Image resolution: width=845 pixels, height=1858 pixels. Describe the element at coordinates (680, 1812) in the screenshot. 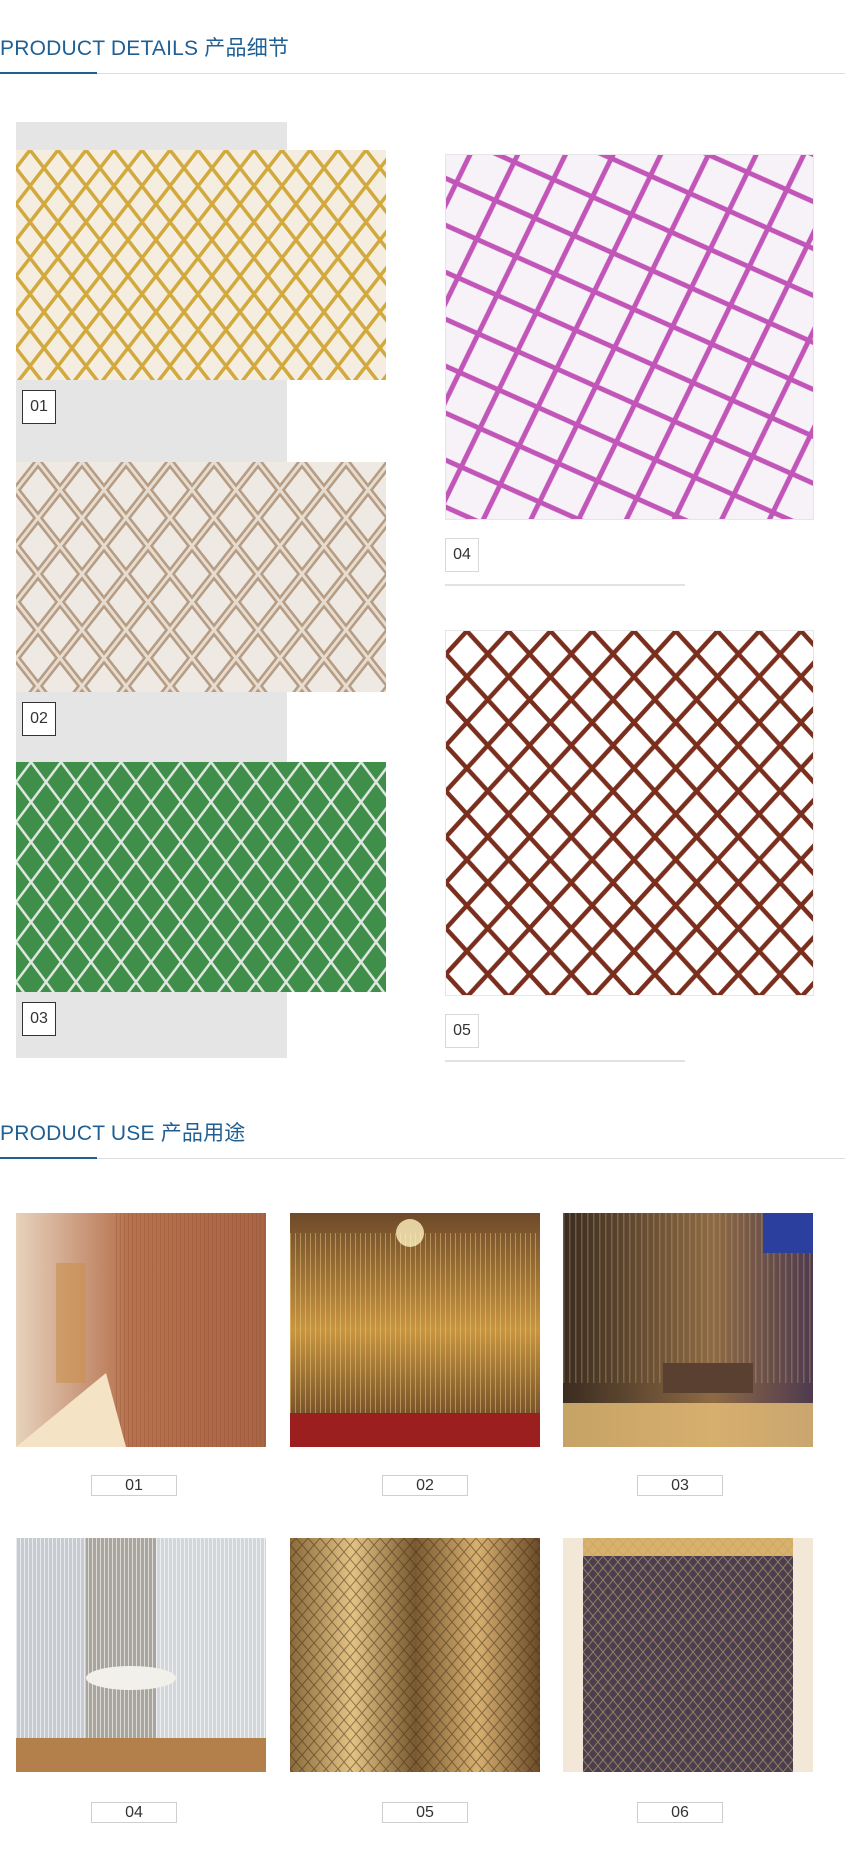

I see `use-number-06: 06` at that location.